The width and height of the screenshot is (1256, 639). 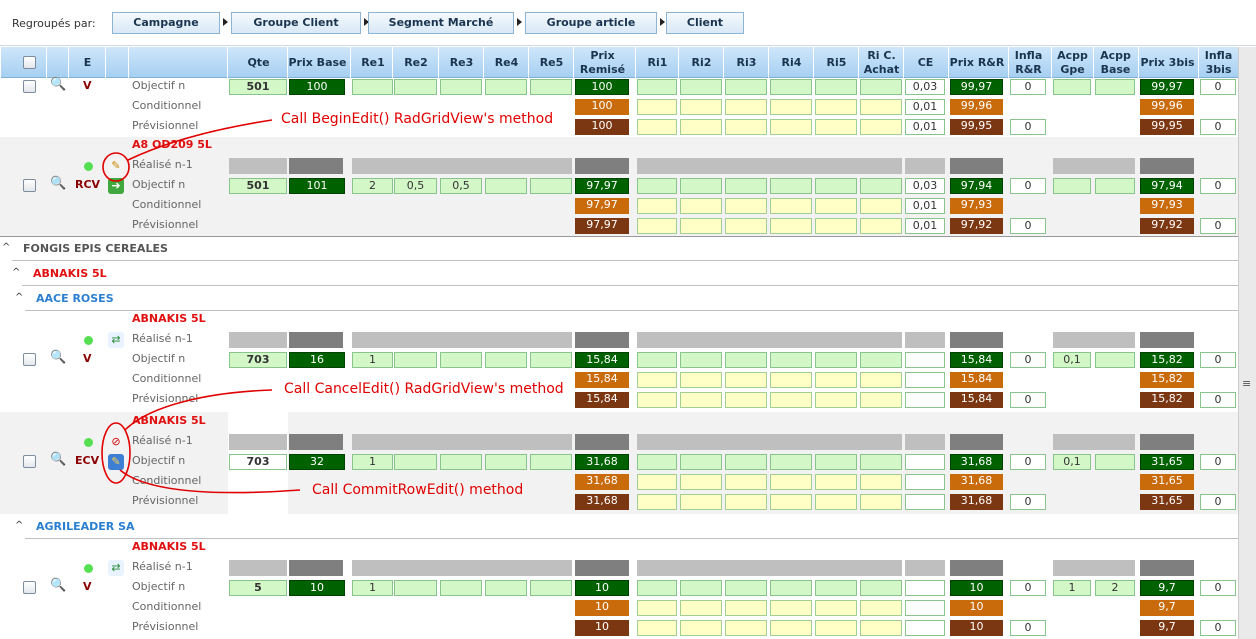 I want to click on conditionnel-input-ri3, so click(x=746, y=608).